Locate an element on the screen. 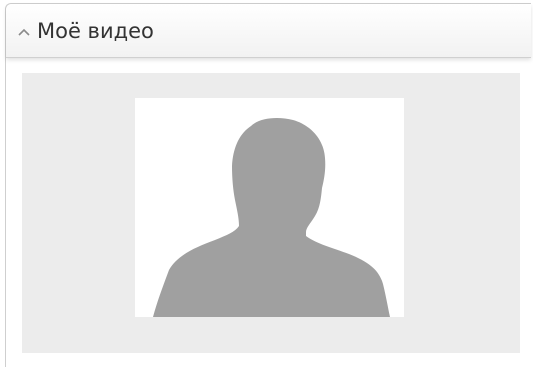  chevron-up-icon is located at coordinates (24, 31).